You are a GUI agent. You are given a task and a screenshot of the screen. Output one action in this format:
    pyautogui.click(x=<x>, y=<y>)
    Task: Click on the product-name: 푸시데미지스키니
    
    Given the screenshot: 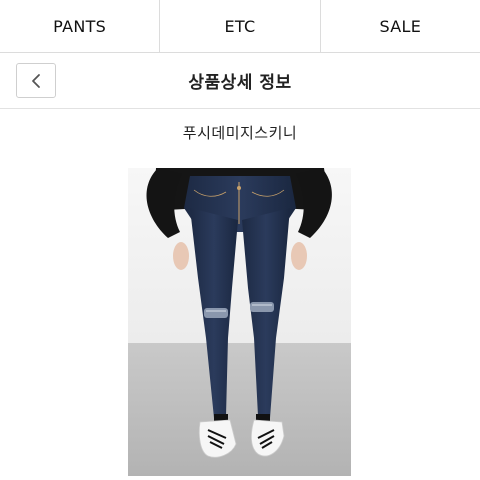 What is the action you would take?
    pyautogui.click(x=240, y=133)
    